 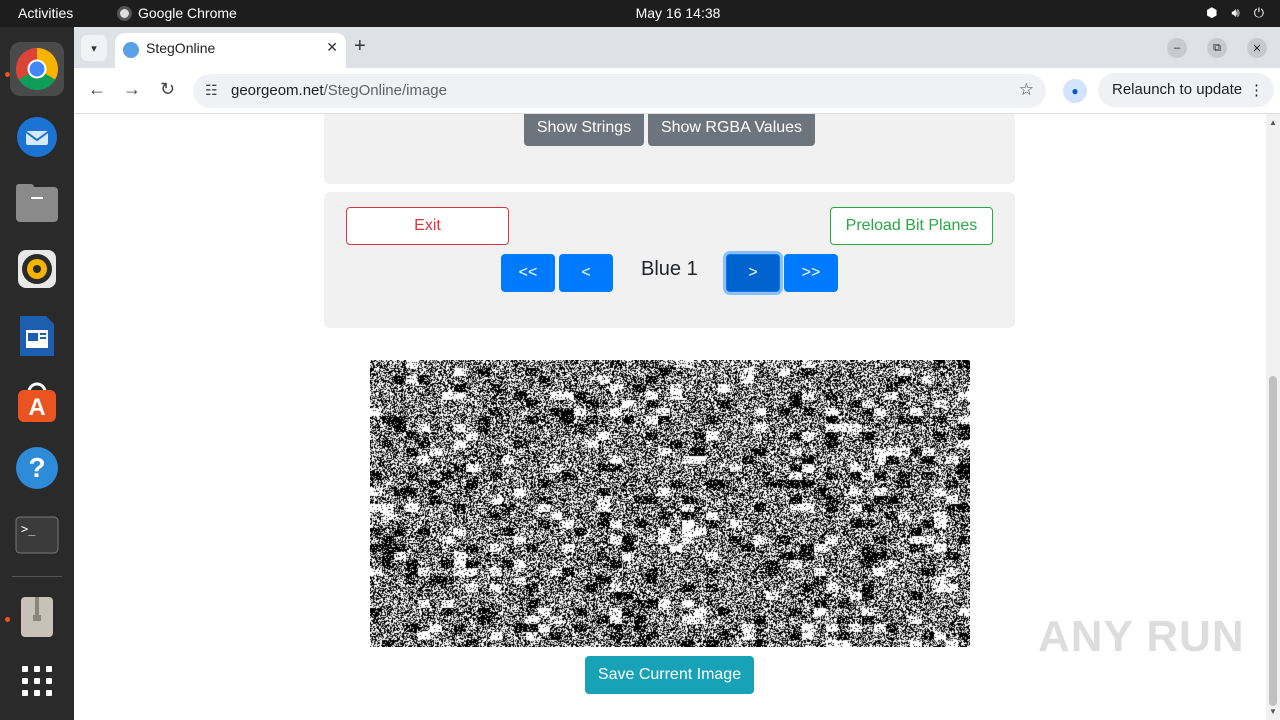 I want to click on exit-button: Exit, so click(x=427, y=226).